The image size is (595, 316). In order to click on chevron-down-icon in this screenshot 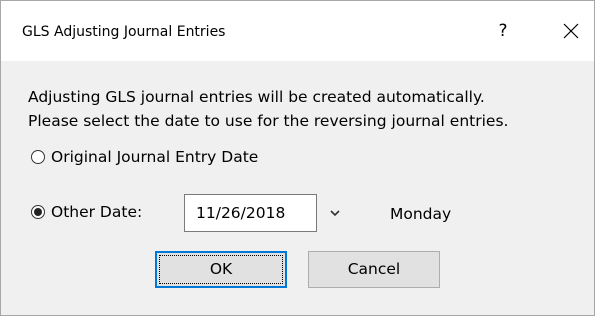, I will do `click(335, 213)`.